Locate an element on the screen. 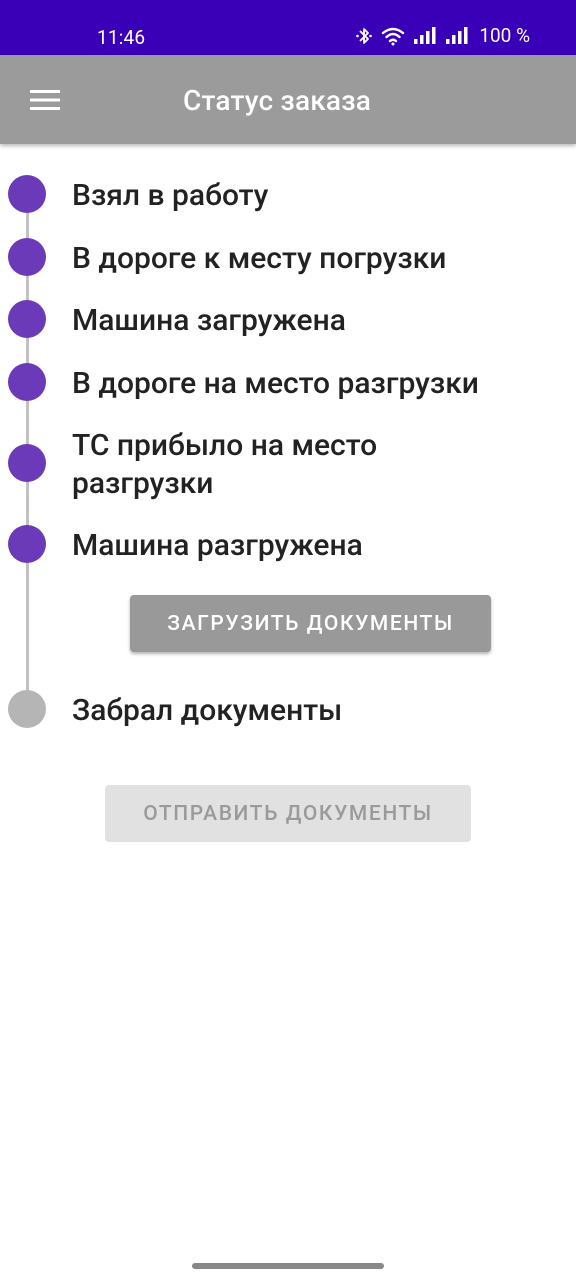 The height and width of the screenshot is (1280, 576). upload-documents-button: ЗАГРУЗИТЬ ДОКУМЕНТЫ is located at coordinates (310, 623).